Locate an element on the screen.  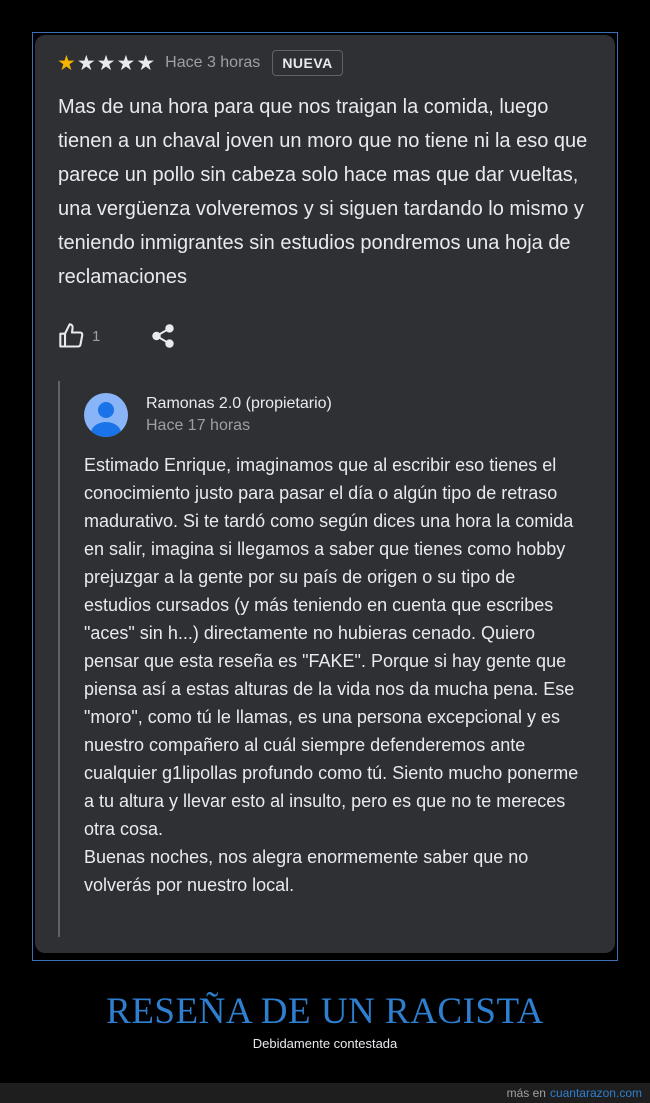
share-icon is located at coordinates (163, 336).